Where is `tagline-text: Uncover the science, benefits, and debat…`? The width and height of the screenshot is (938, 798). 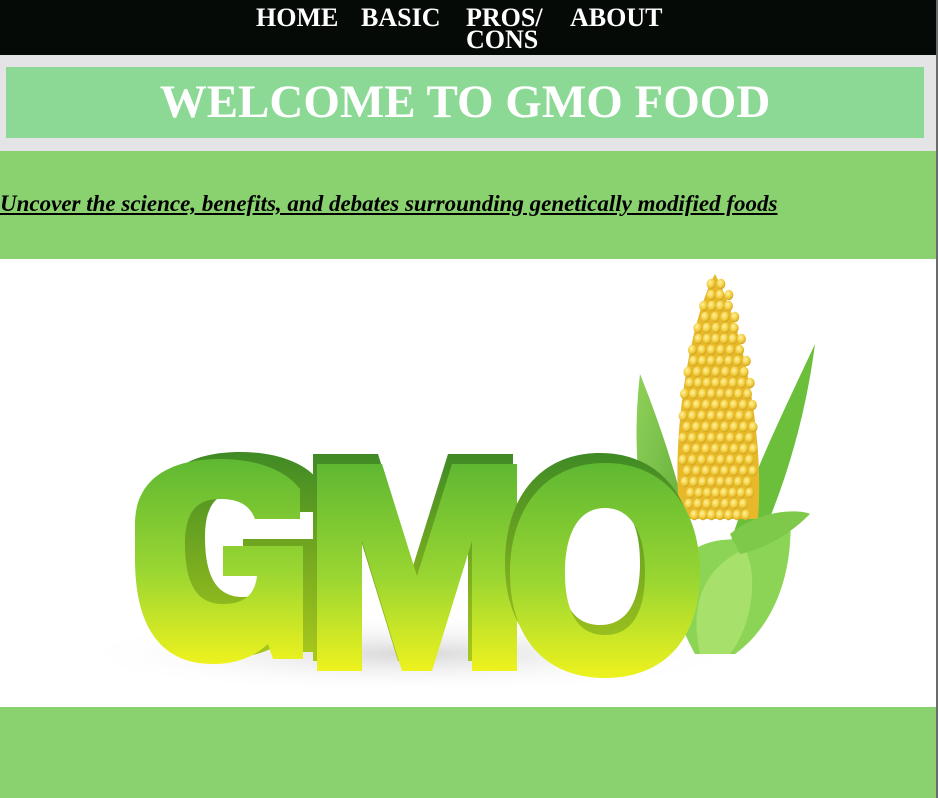 tagline-text: Uncover the science, benefits, and debat… is located at coordinates (389, 203).